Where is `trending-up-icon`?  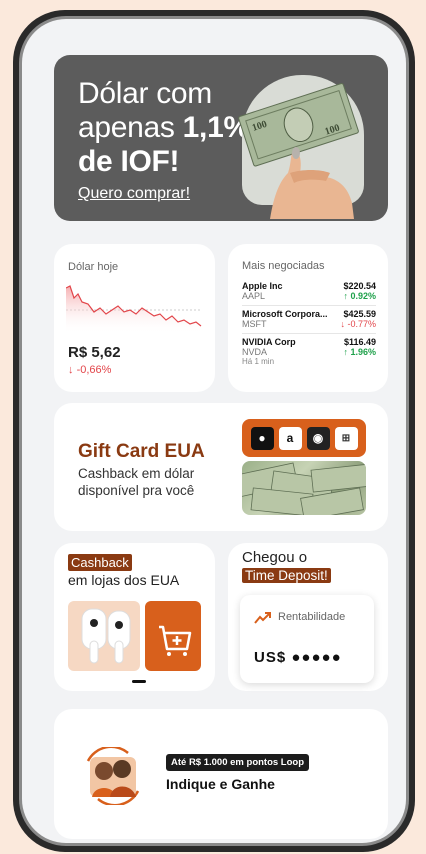 trending-up-icon is located at coordinates (262, 618).